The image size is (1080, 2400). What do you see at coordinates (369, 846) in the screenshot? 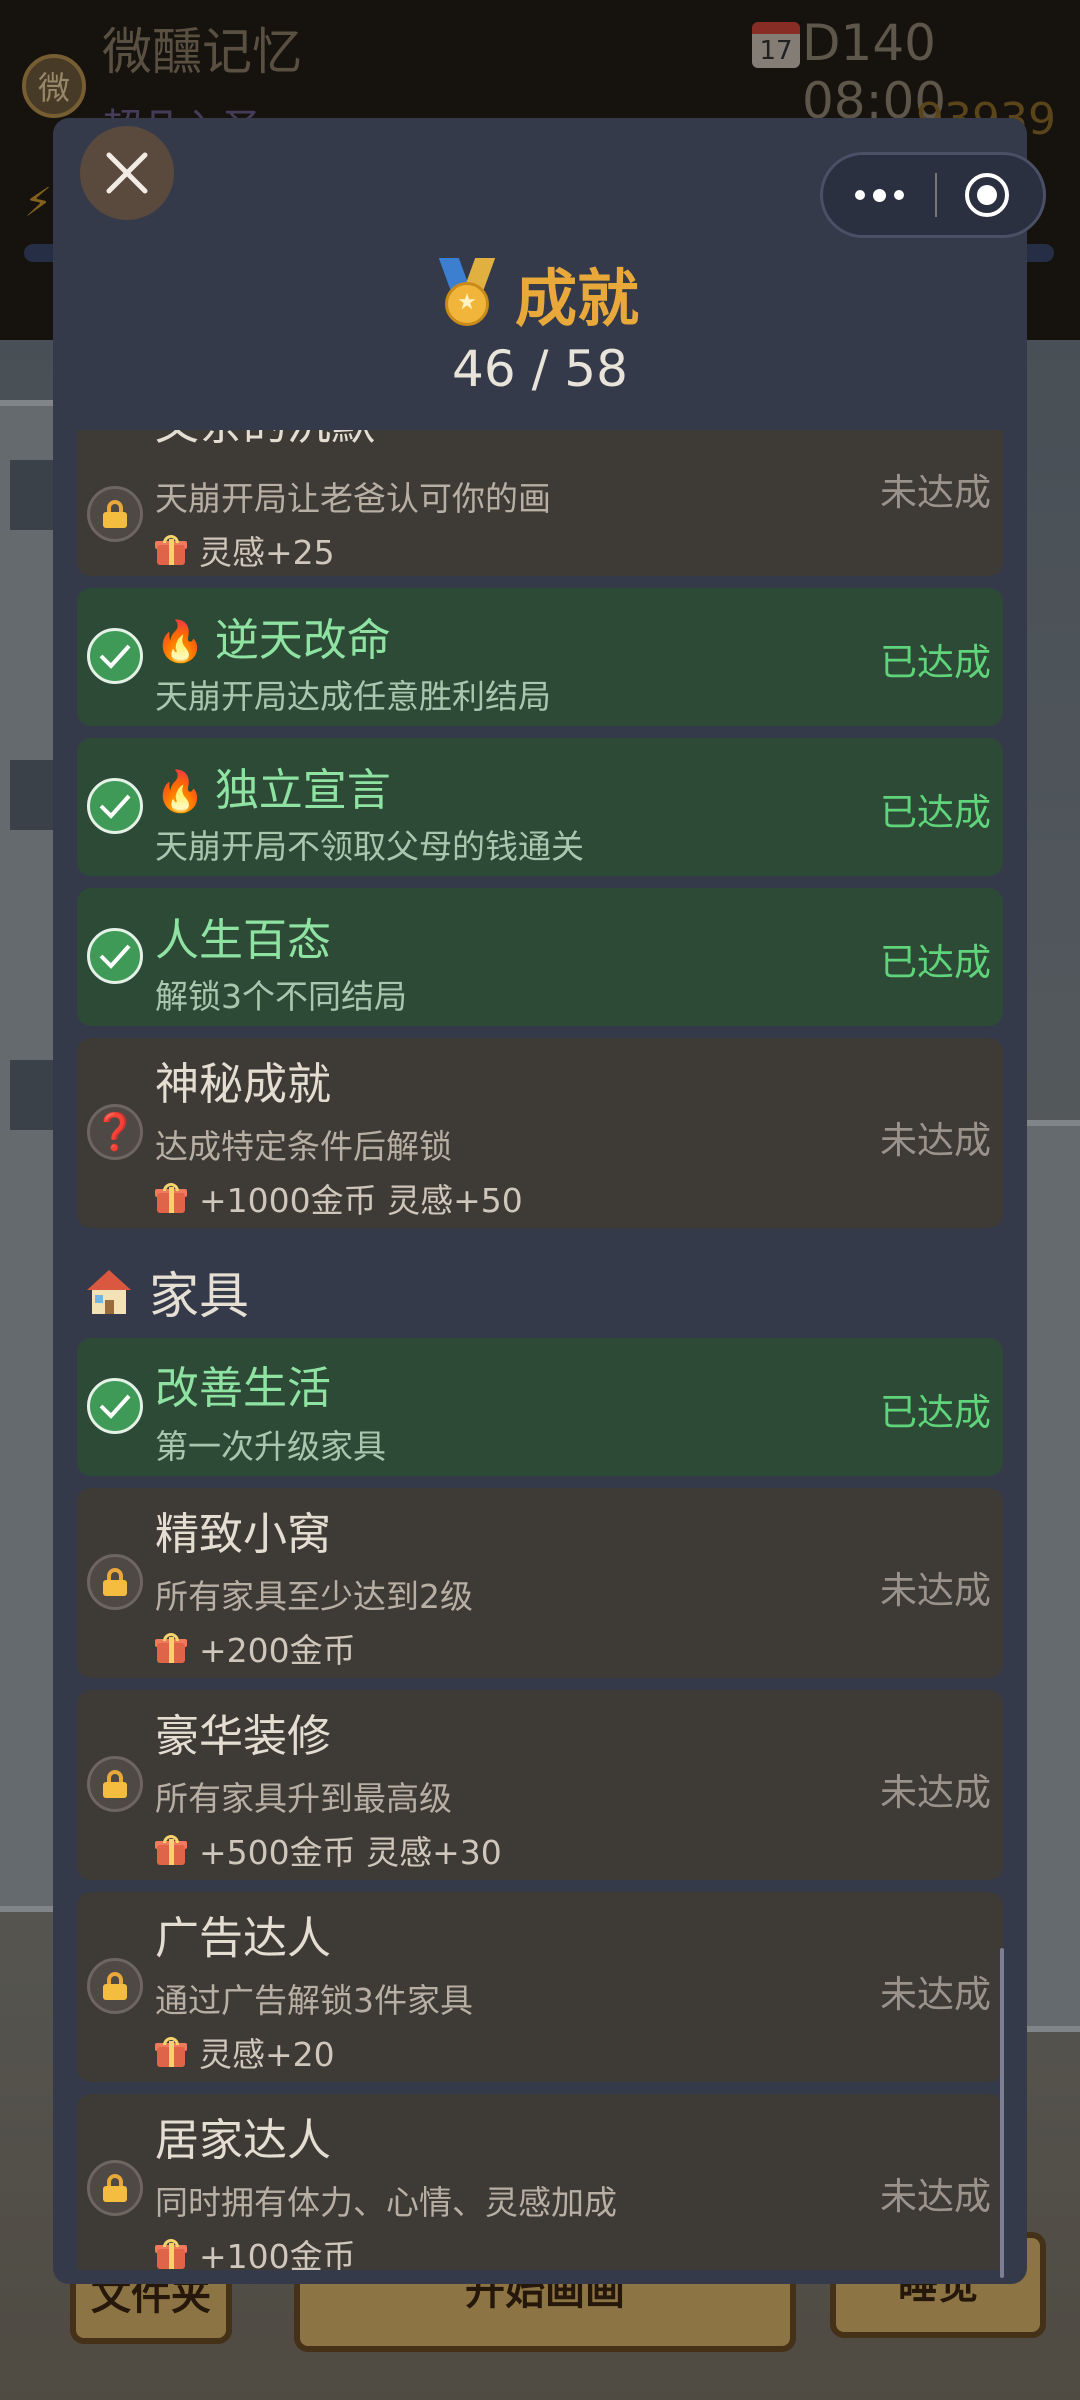
I see `achievement-desc: 天崩开局不领取父母的钱通关` at bounding box center [369, 846].